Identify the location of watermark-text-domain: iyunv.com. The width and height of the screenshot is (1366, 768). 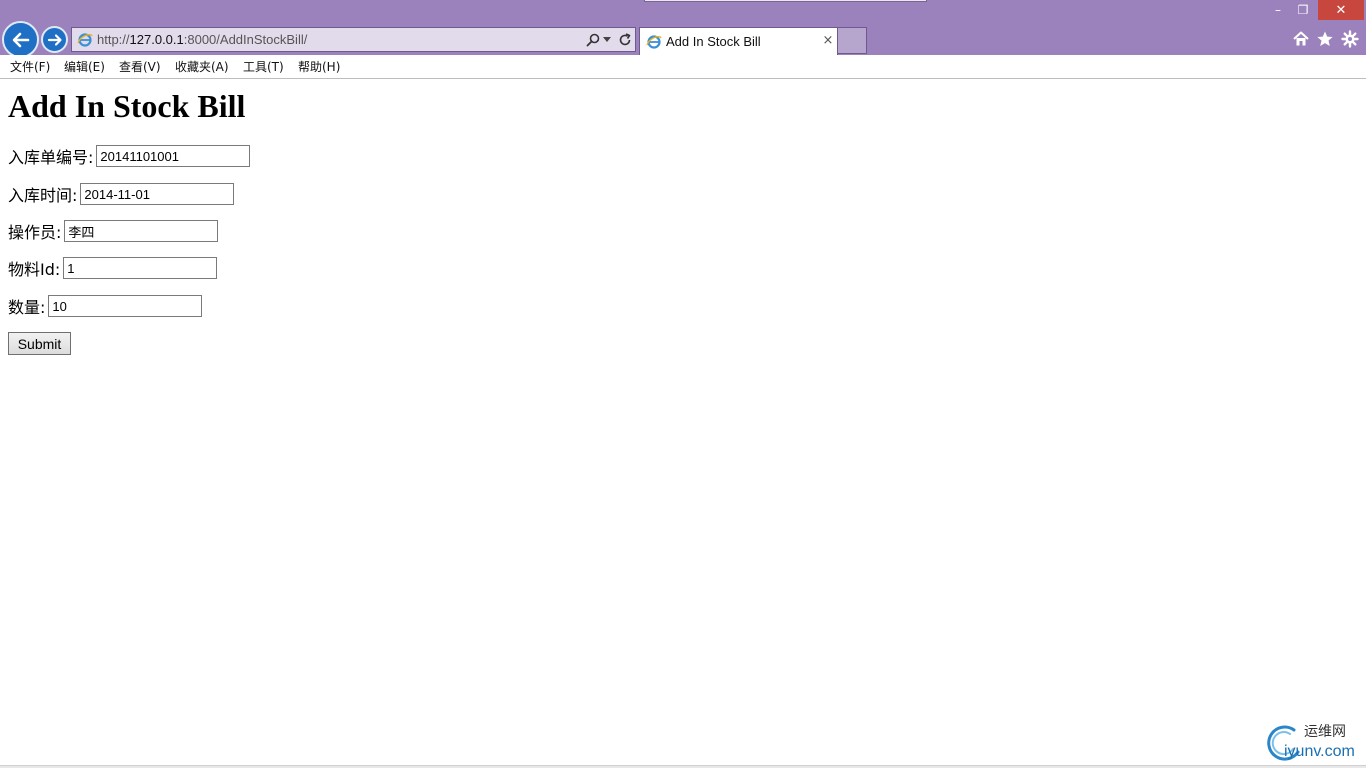
(1319, 751).